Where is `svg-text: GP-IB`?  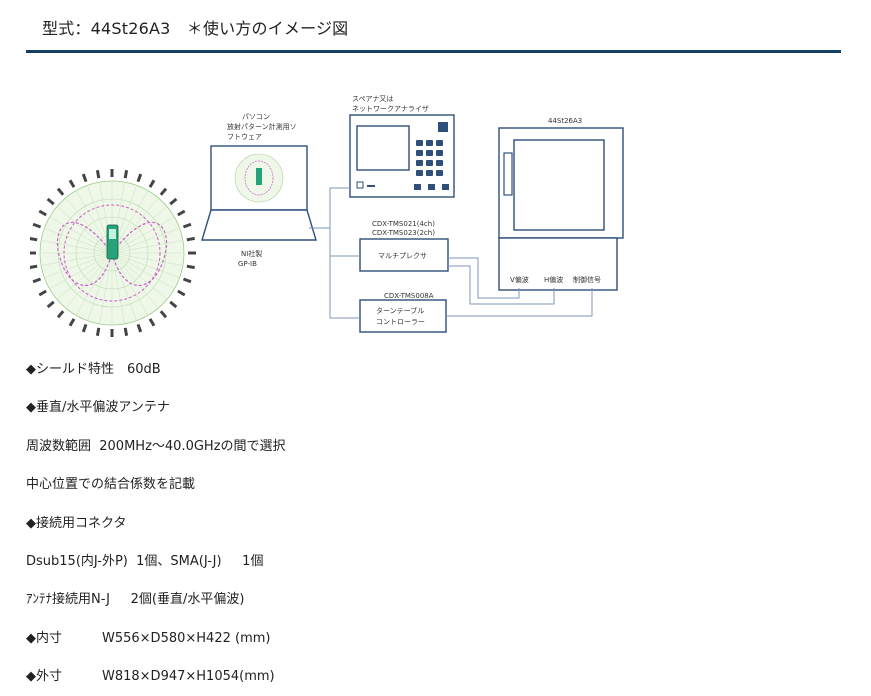
svg-text: GP-IB is located at coordinates (247, 264).